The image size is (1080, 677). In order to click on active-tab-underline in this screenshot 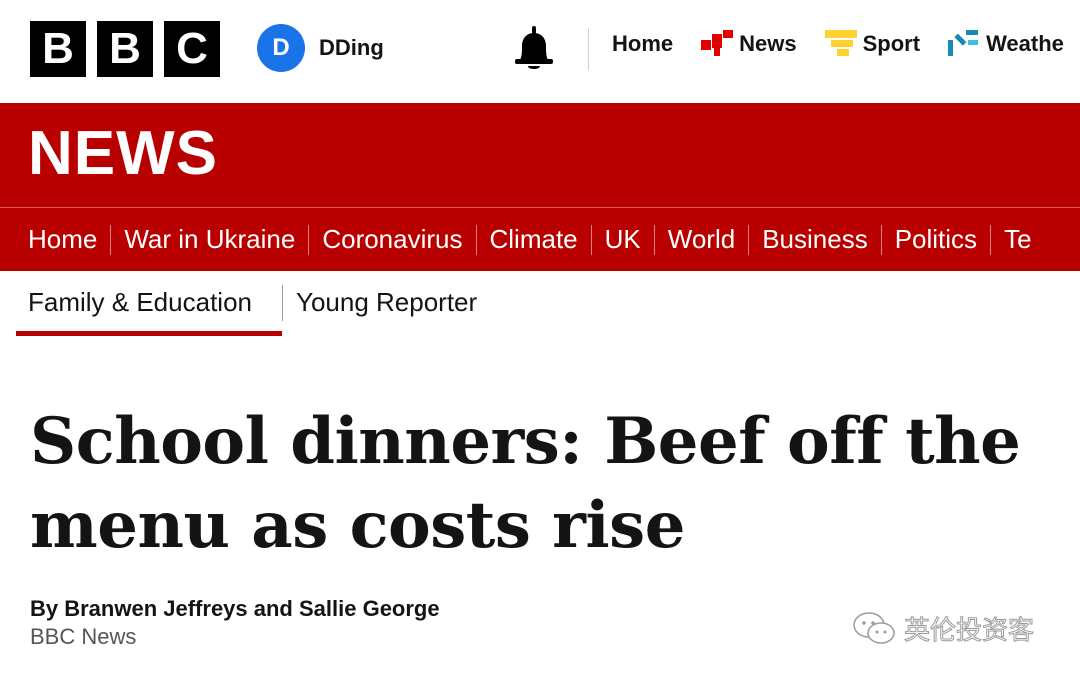, I will do `click(149, 333)`.